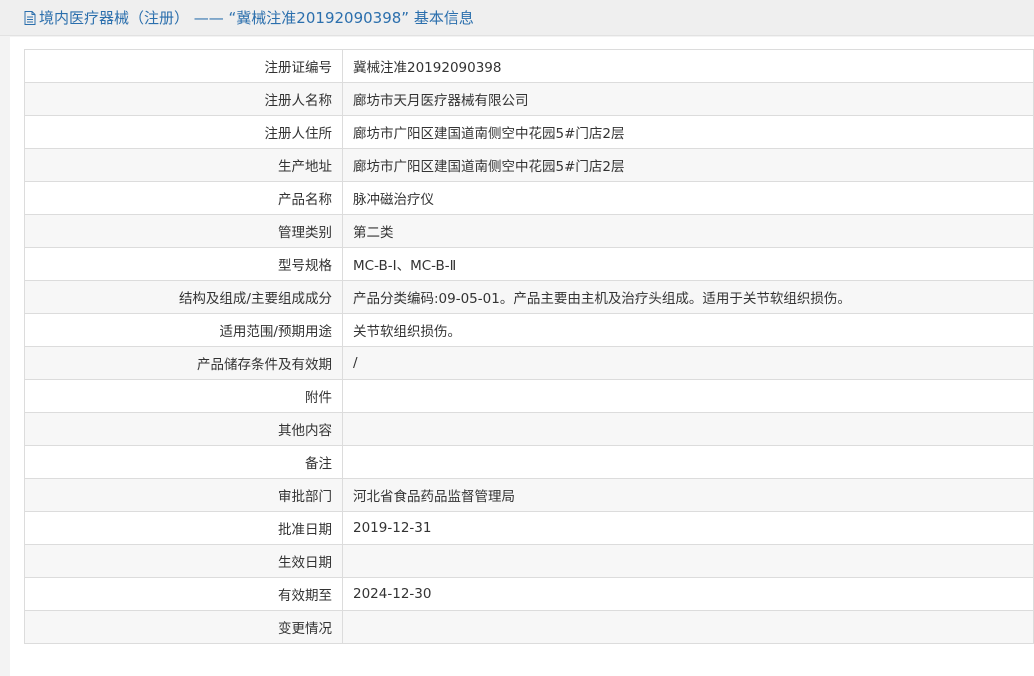 Image resolution: width=1034 pixels, height=676 pixels. I want to click on document-icon, so click(30, 17).